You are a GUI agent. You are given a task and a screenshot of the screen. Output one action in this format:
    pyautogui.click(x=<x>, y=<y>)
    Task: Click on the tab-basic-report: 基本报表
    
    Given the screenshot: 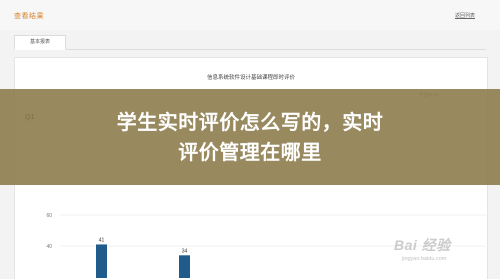 What is the action you would take?
    pyautogui.click(x=40, y=42)
    